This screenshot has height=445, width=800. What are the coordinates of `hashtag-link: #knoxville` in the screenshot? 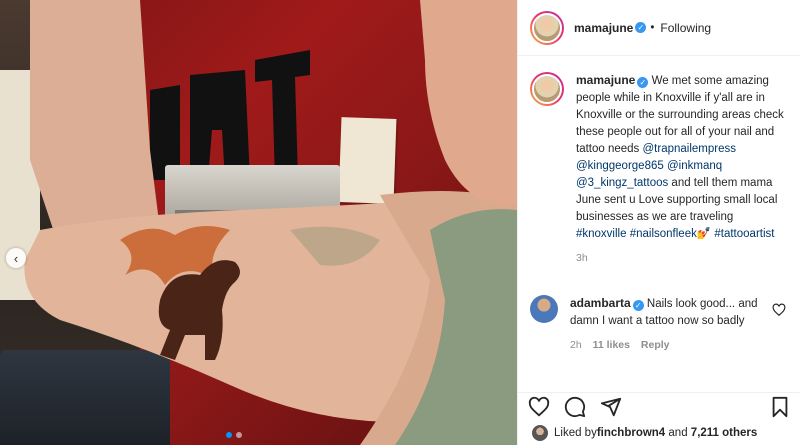 It's located at (601, 234).